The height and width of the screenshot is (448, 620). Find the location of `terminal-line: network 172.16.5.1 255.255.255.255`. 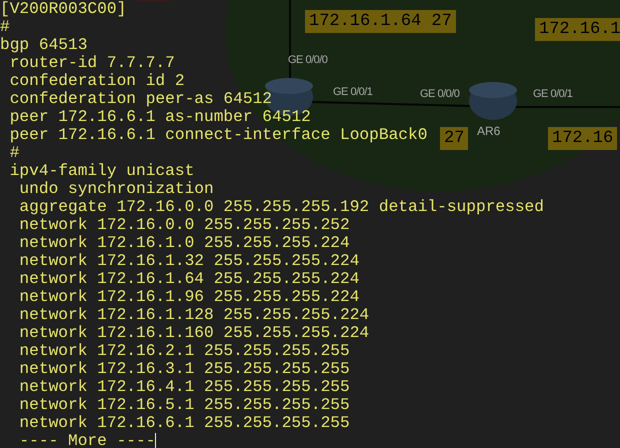

terminal-line: network 172.16.5.1 255.255.255.255 is located at coordinates (184, 405).